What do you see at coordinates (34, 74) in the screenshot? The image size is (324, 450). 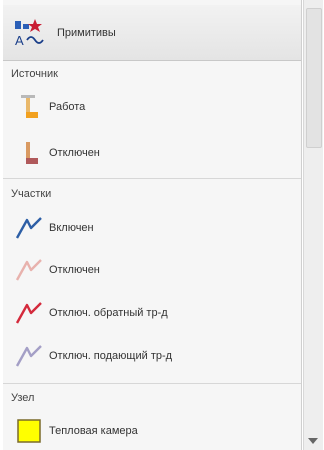 I see `section-title-source: Источник` at bounding box center [34, 74].